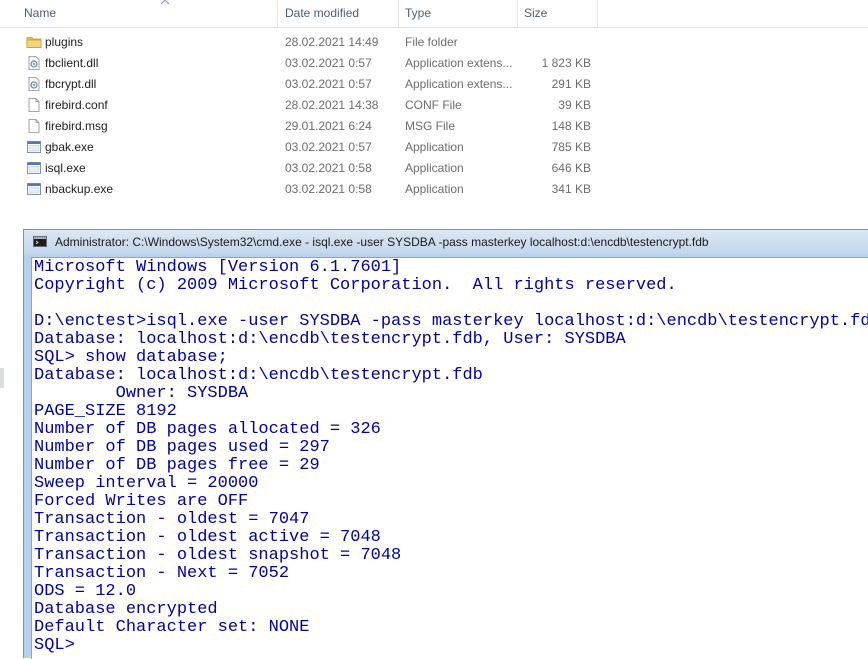 This screenshot has height=659, width=868. Describe the element at coordinates (172, 519) in the screenshot. I see `console-line: Transaction - oldest = 7047` at that location.